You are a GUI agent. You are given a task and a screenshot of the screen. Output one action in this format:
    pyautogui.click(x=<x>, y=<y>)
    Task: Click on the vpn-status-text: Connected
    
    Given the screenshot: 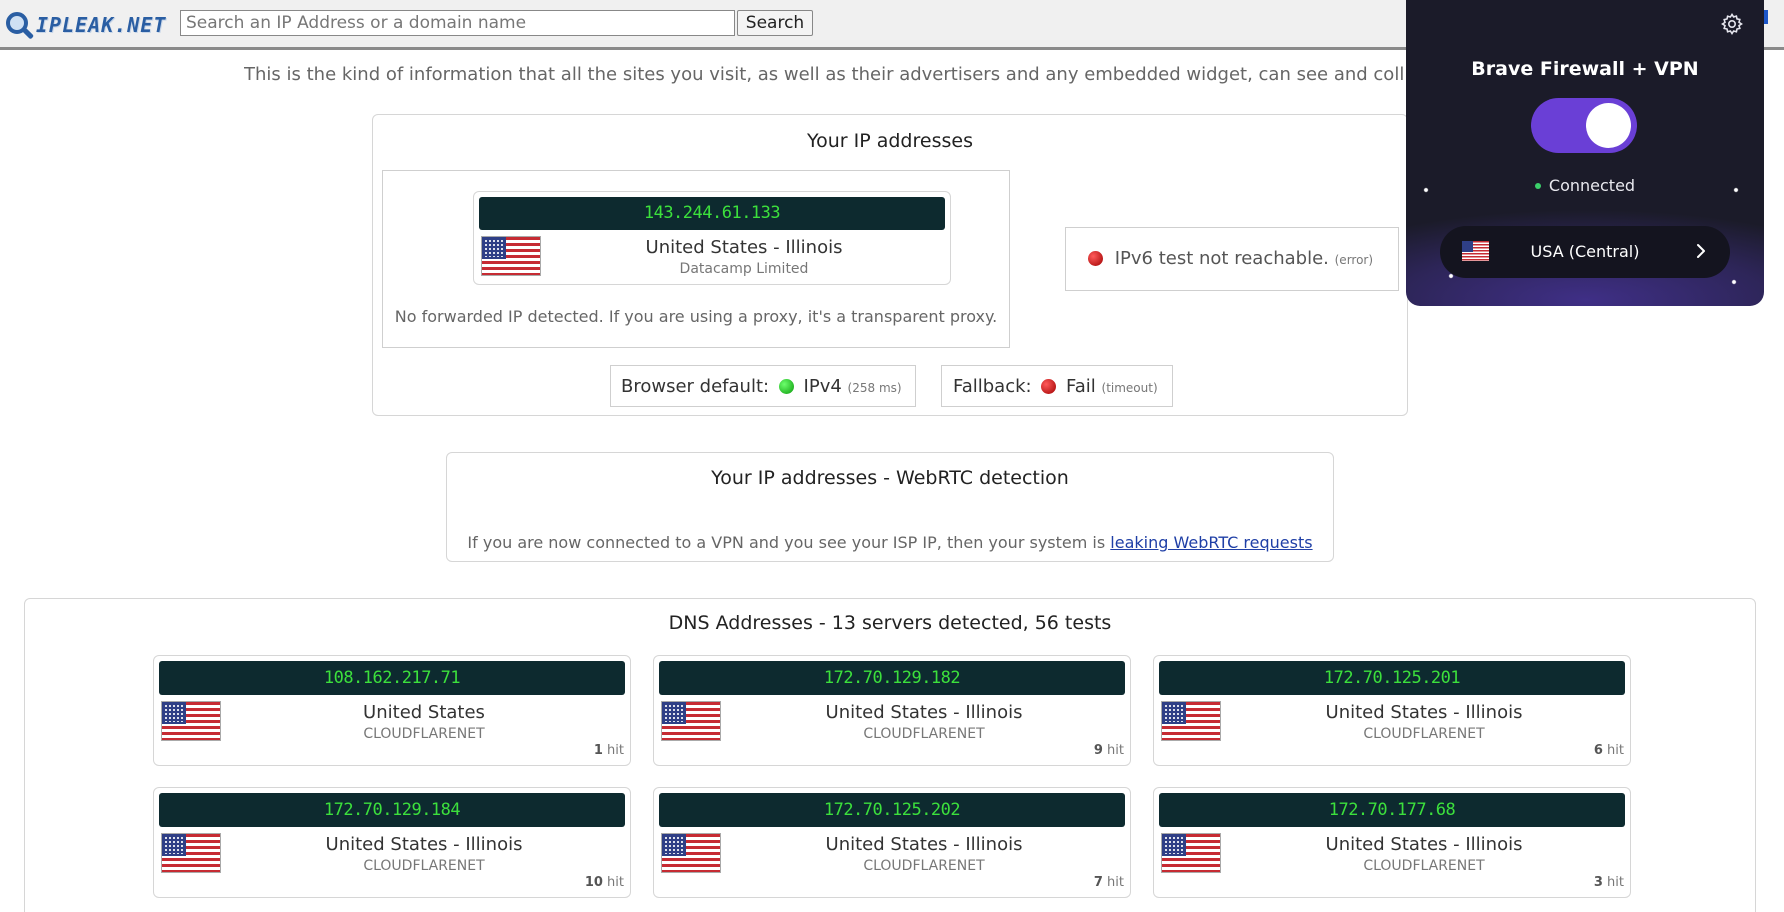 What is the action you would take?
    pyautogui.click(x=1592, y=185)
    